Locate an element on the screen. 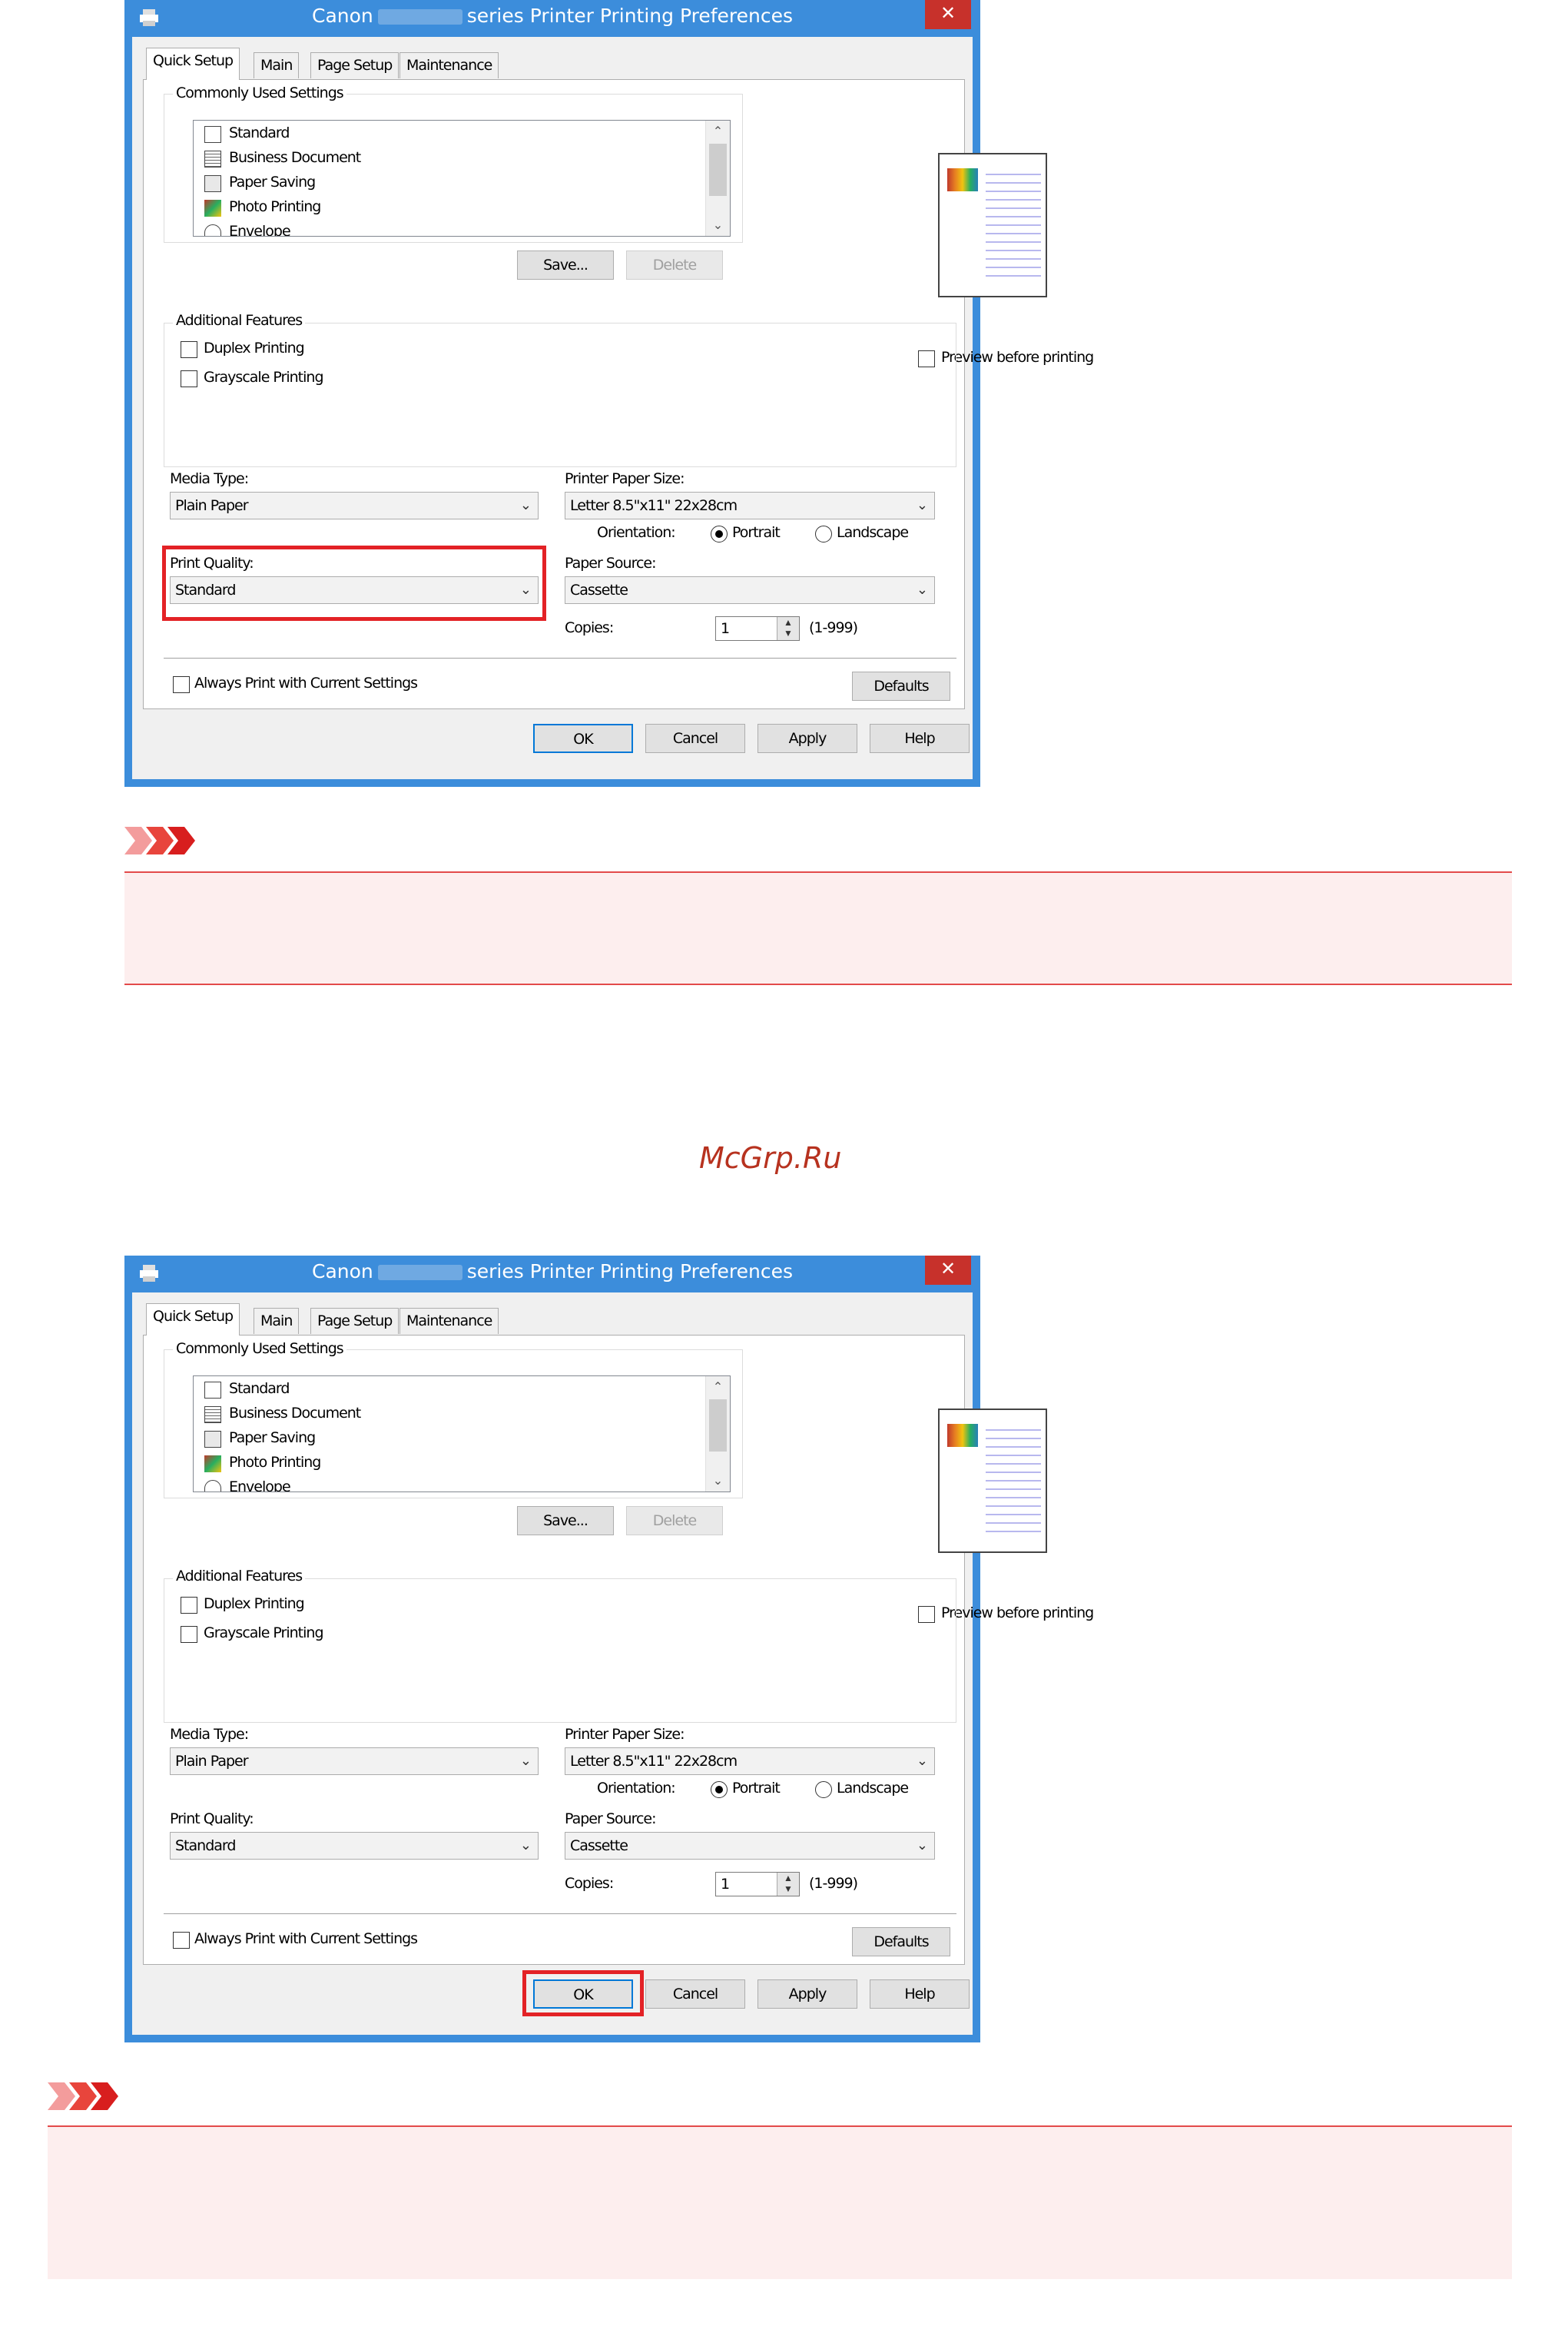 This screenshot has width=1568, height=2326. window-title: Canon series Printer Printing Preferences is located at coordinates (552, 16).